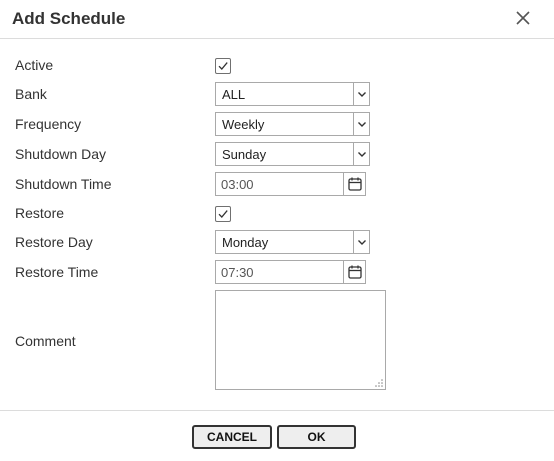 The image size is (554, 461). I want to click on shutdown-time-picker-button, so click(354, 184).